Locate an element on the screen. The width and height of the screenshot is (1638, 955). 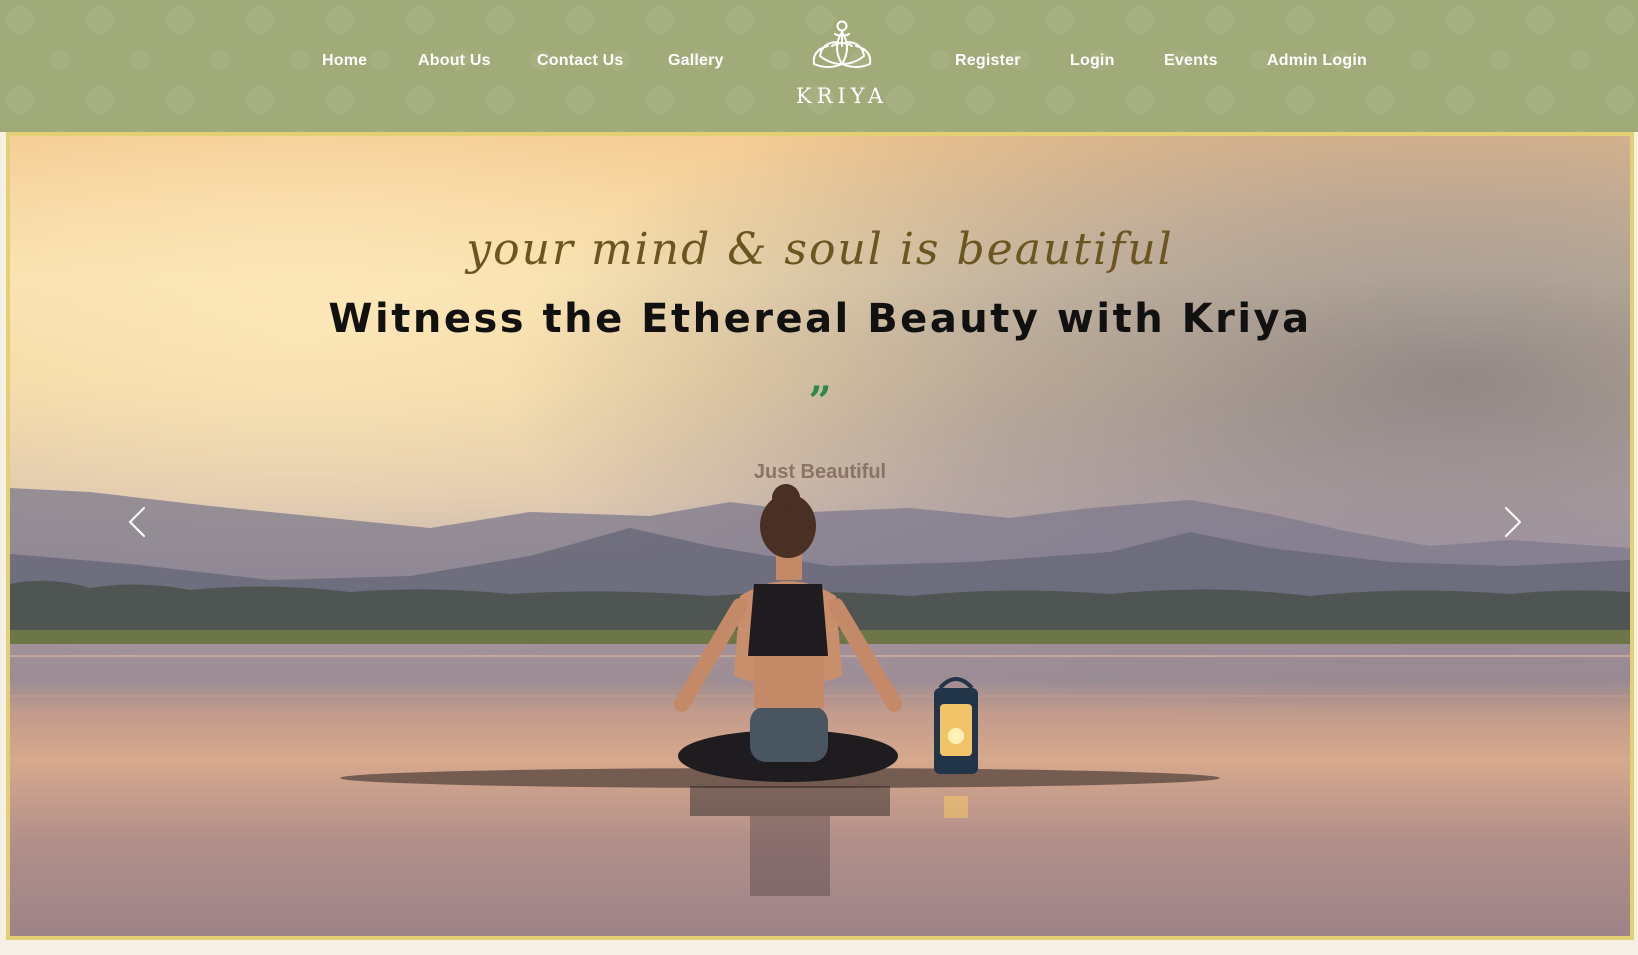
site-logo: KRIYA is located at coordinates (842, 62).